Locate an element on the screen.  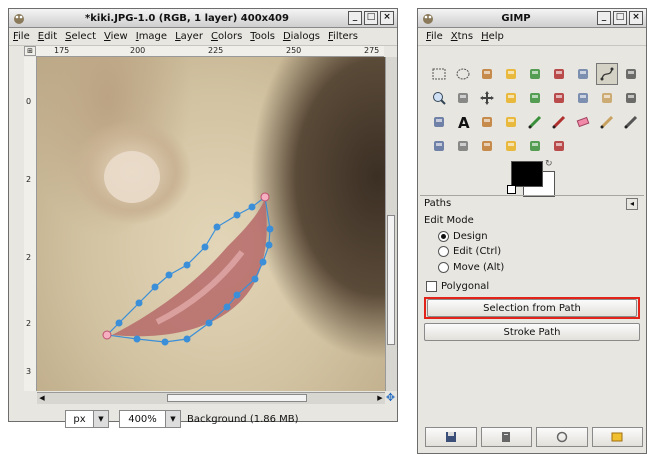
rect-select-icon-glyph is located at coordinates (439, 74).